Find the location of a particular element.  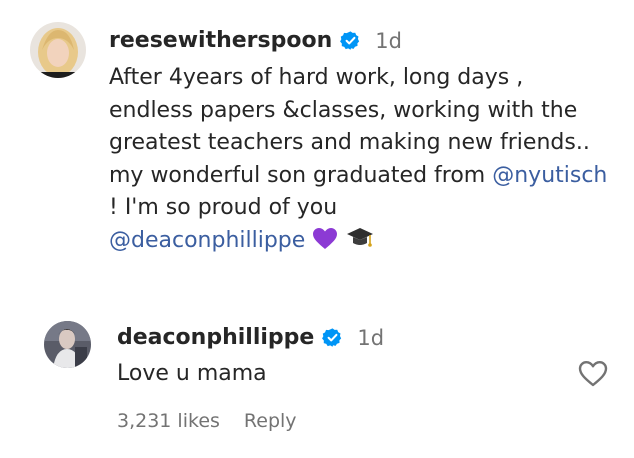

mention-deaconphillippe: @deaconphillippe is located at coordinates (207, 240).